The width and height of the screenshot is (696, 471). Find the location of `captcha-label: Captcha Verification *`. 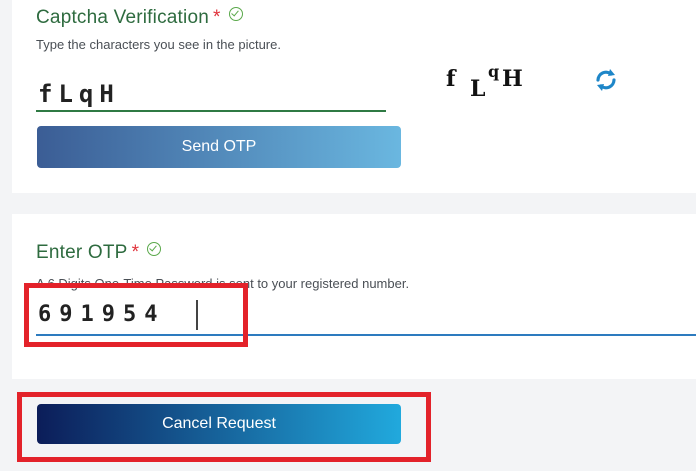

captcha-label: Captcha Verification * is located at coordinates (139, 18).